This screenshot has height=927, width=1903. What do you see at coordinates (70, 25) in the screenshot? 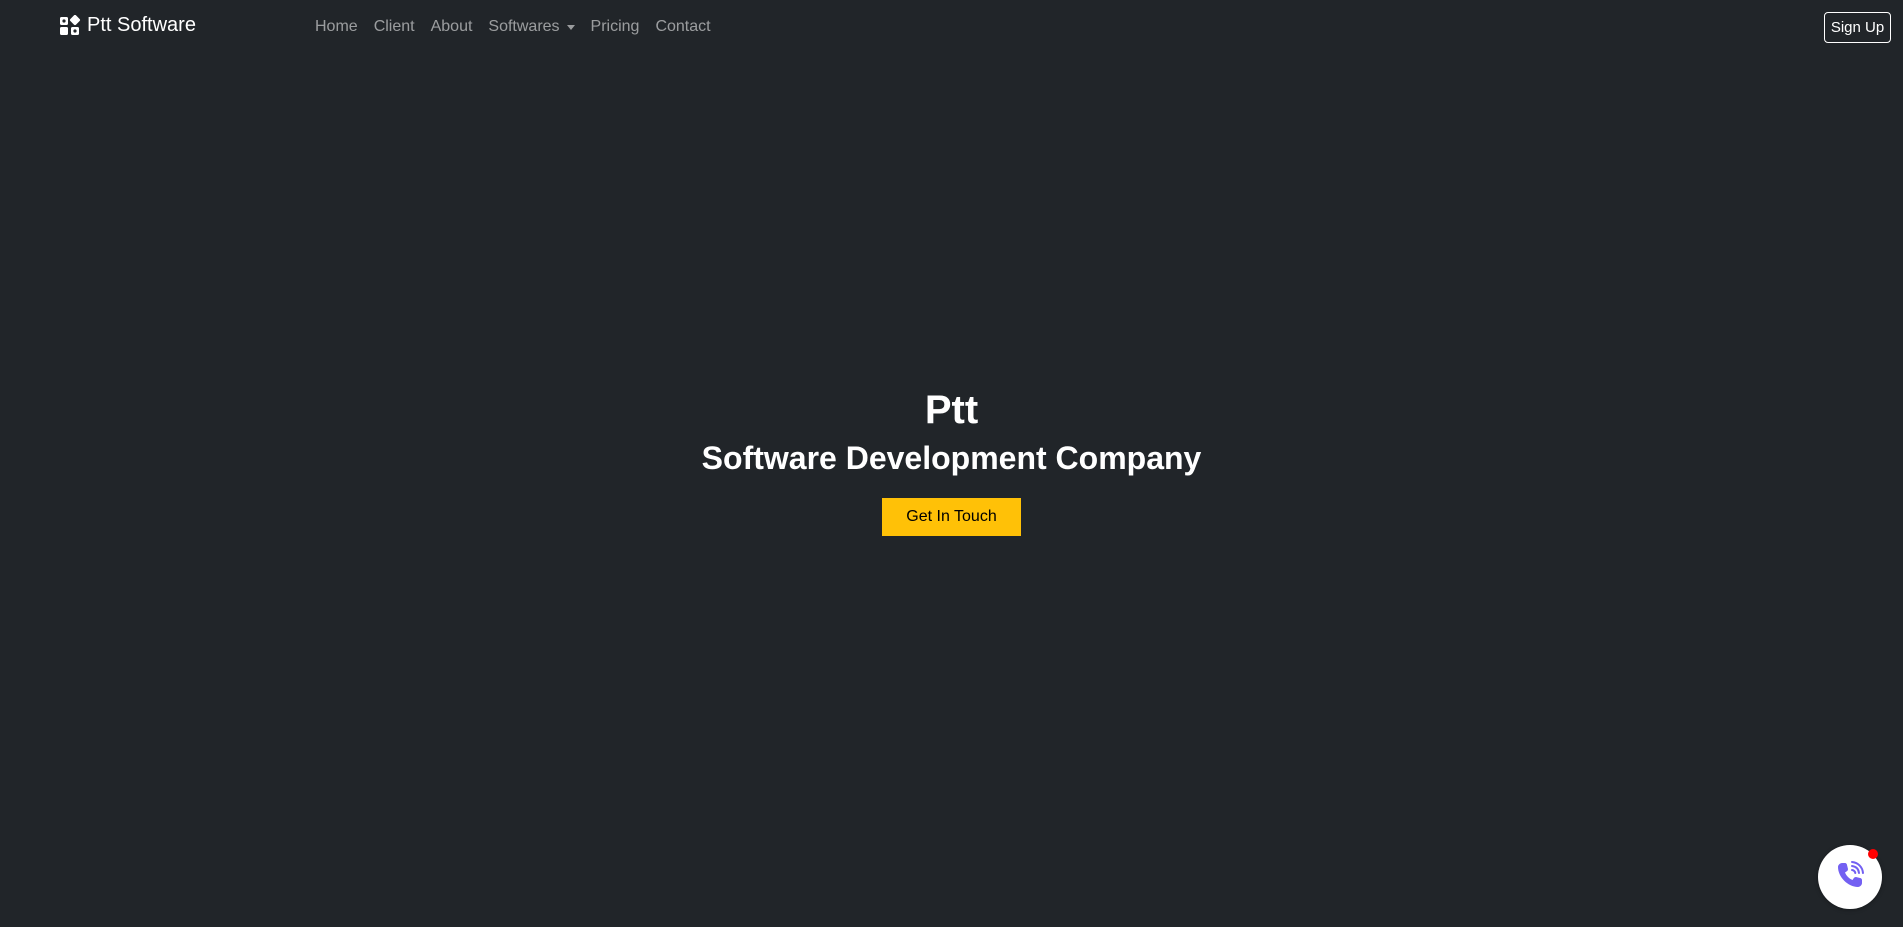
I see `puzzle-logo-icon` at bounding box center [70, 25].